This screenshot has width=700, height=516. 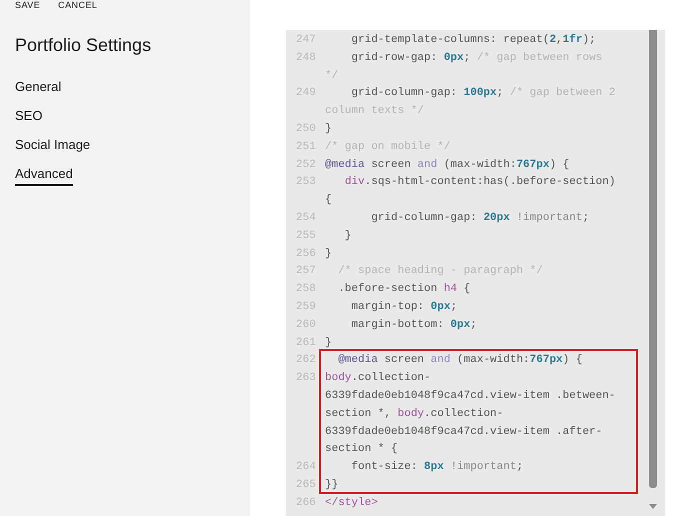 I want to click on code-line: .before-section h4 {, so click(x=403, y=290).